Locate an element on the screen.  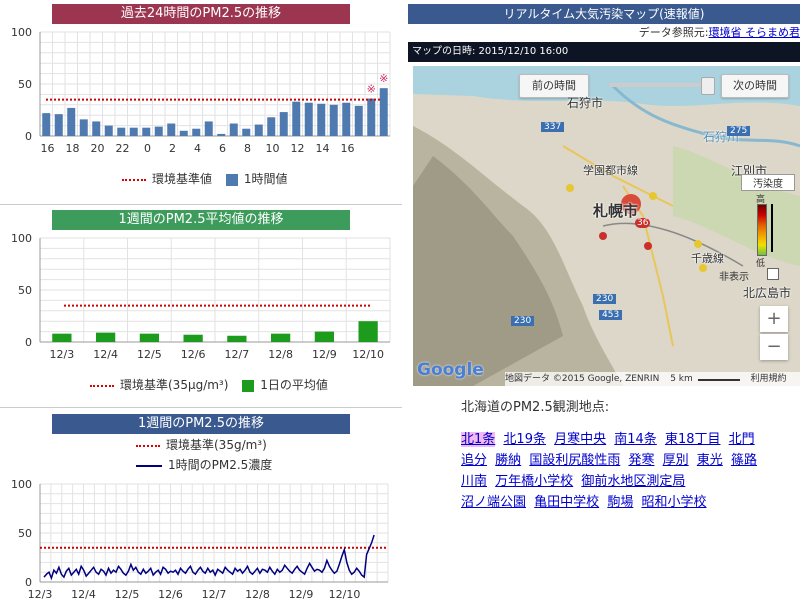
x-tick-label: 12/9 is located at coordinates (324, 354).